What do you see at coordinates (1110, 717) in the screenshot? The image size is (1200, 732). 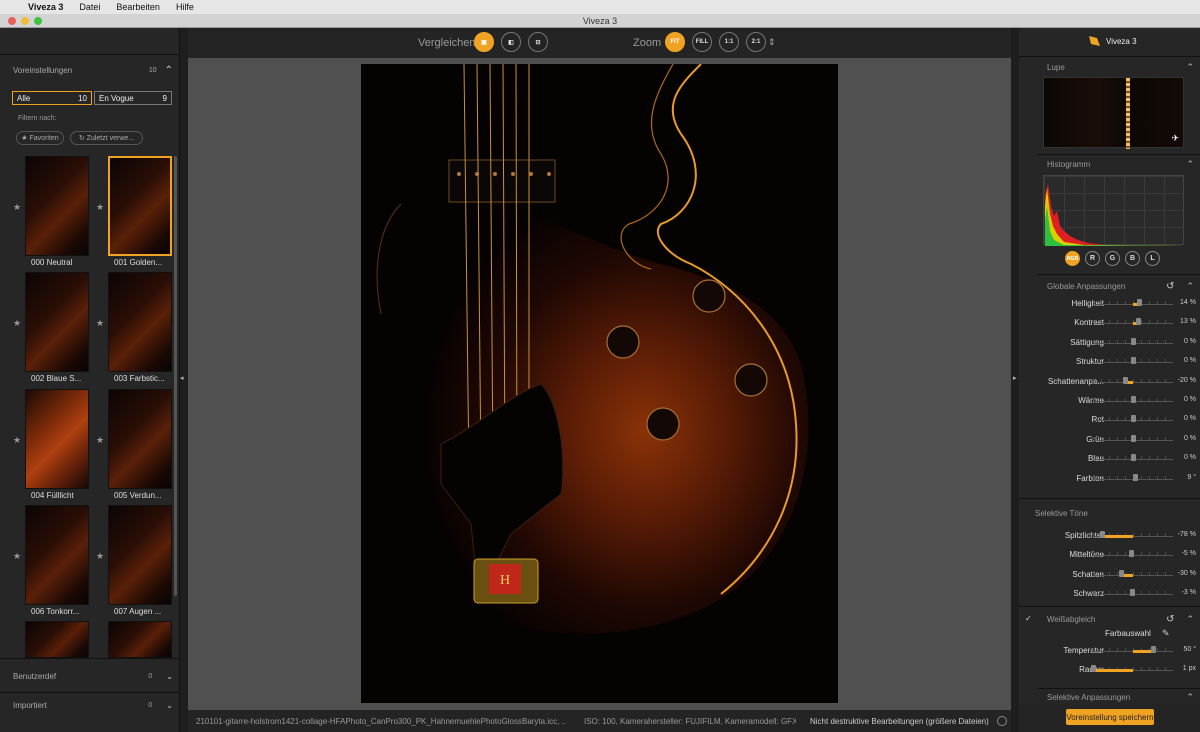 I see `save-preset-button: Voreinstellung speichern` at bounding box center [1110, 717].